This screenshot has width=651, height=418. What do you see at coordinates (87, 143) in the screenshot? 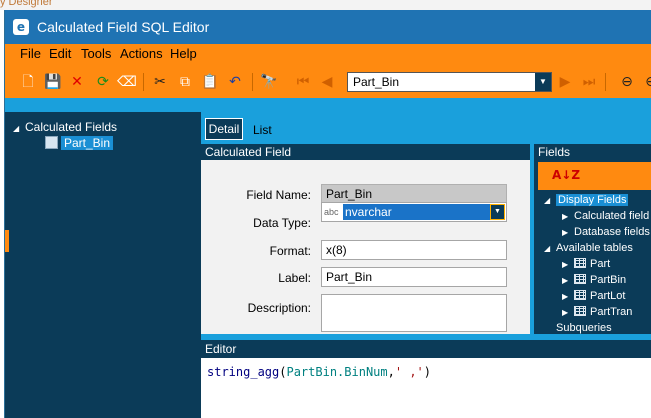
I see `tree-item-label: Part_Bin` at bounding box center [87, 143].